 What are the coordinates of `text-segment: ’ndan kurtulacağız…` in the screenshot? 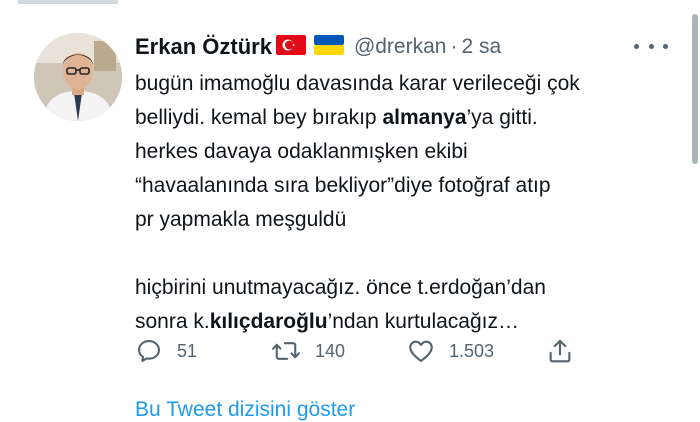 It's located at (423, 321).